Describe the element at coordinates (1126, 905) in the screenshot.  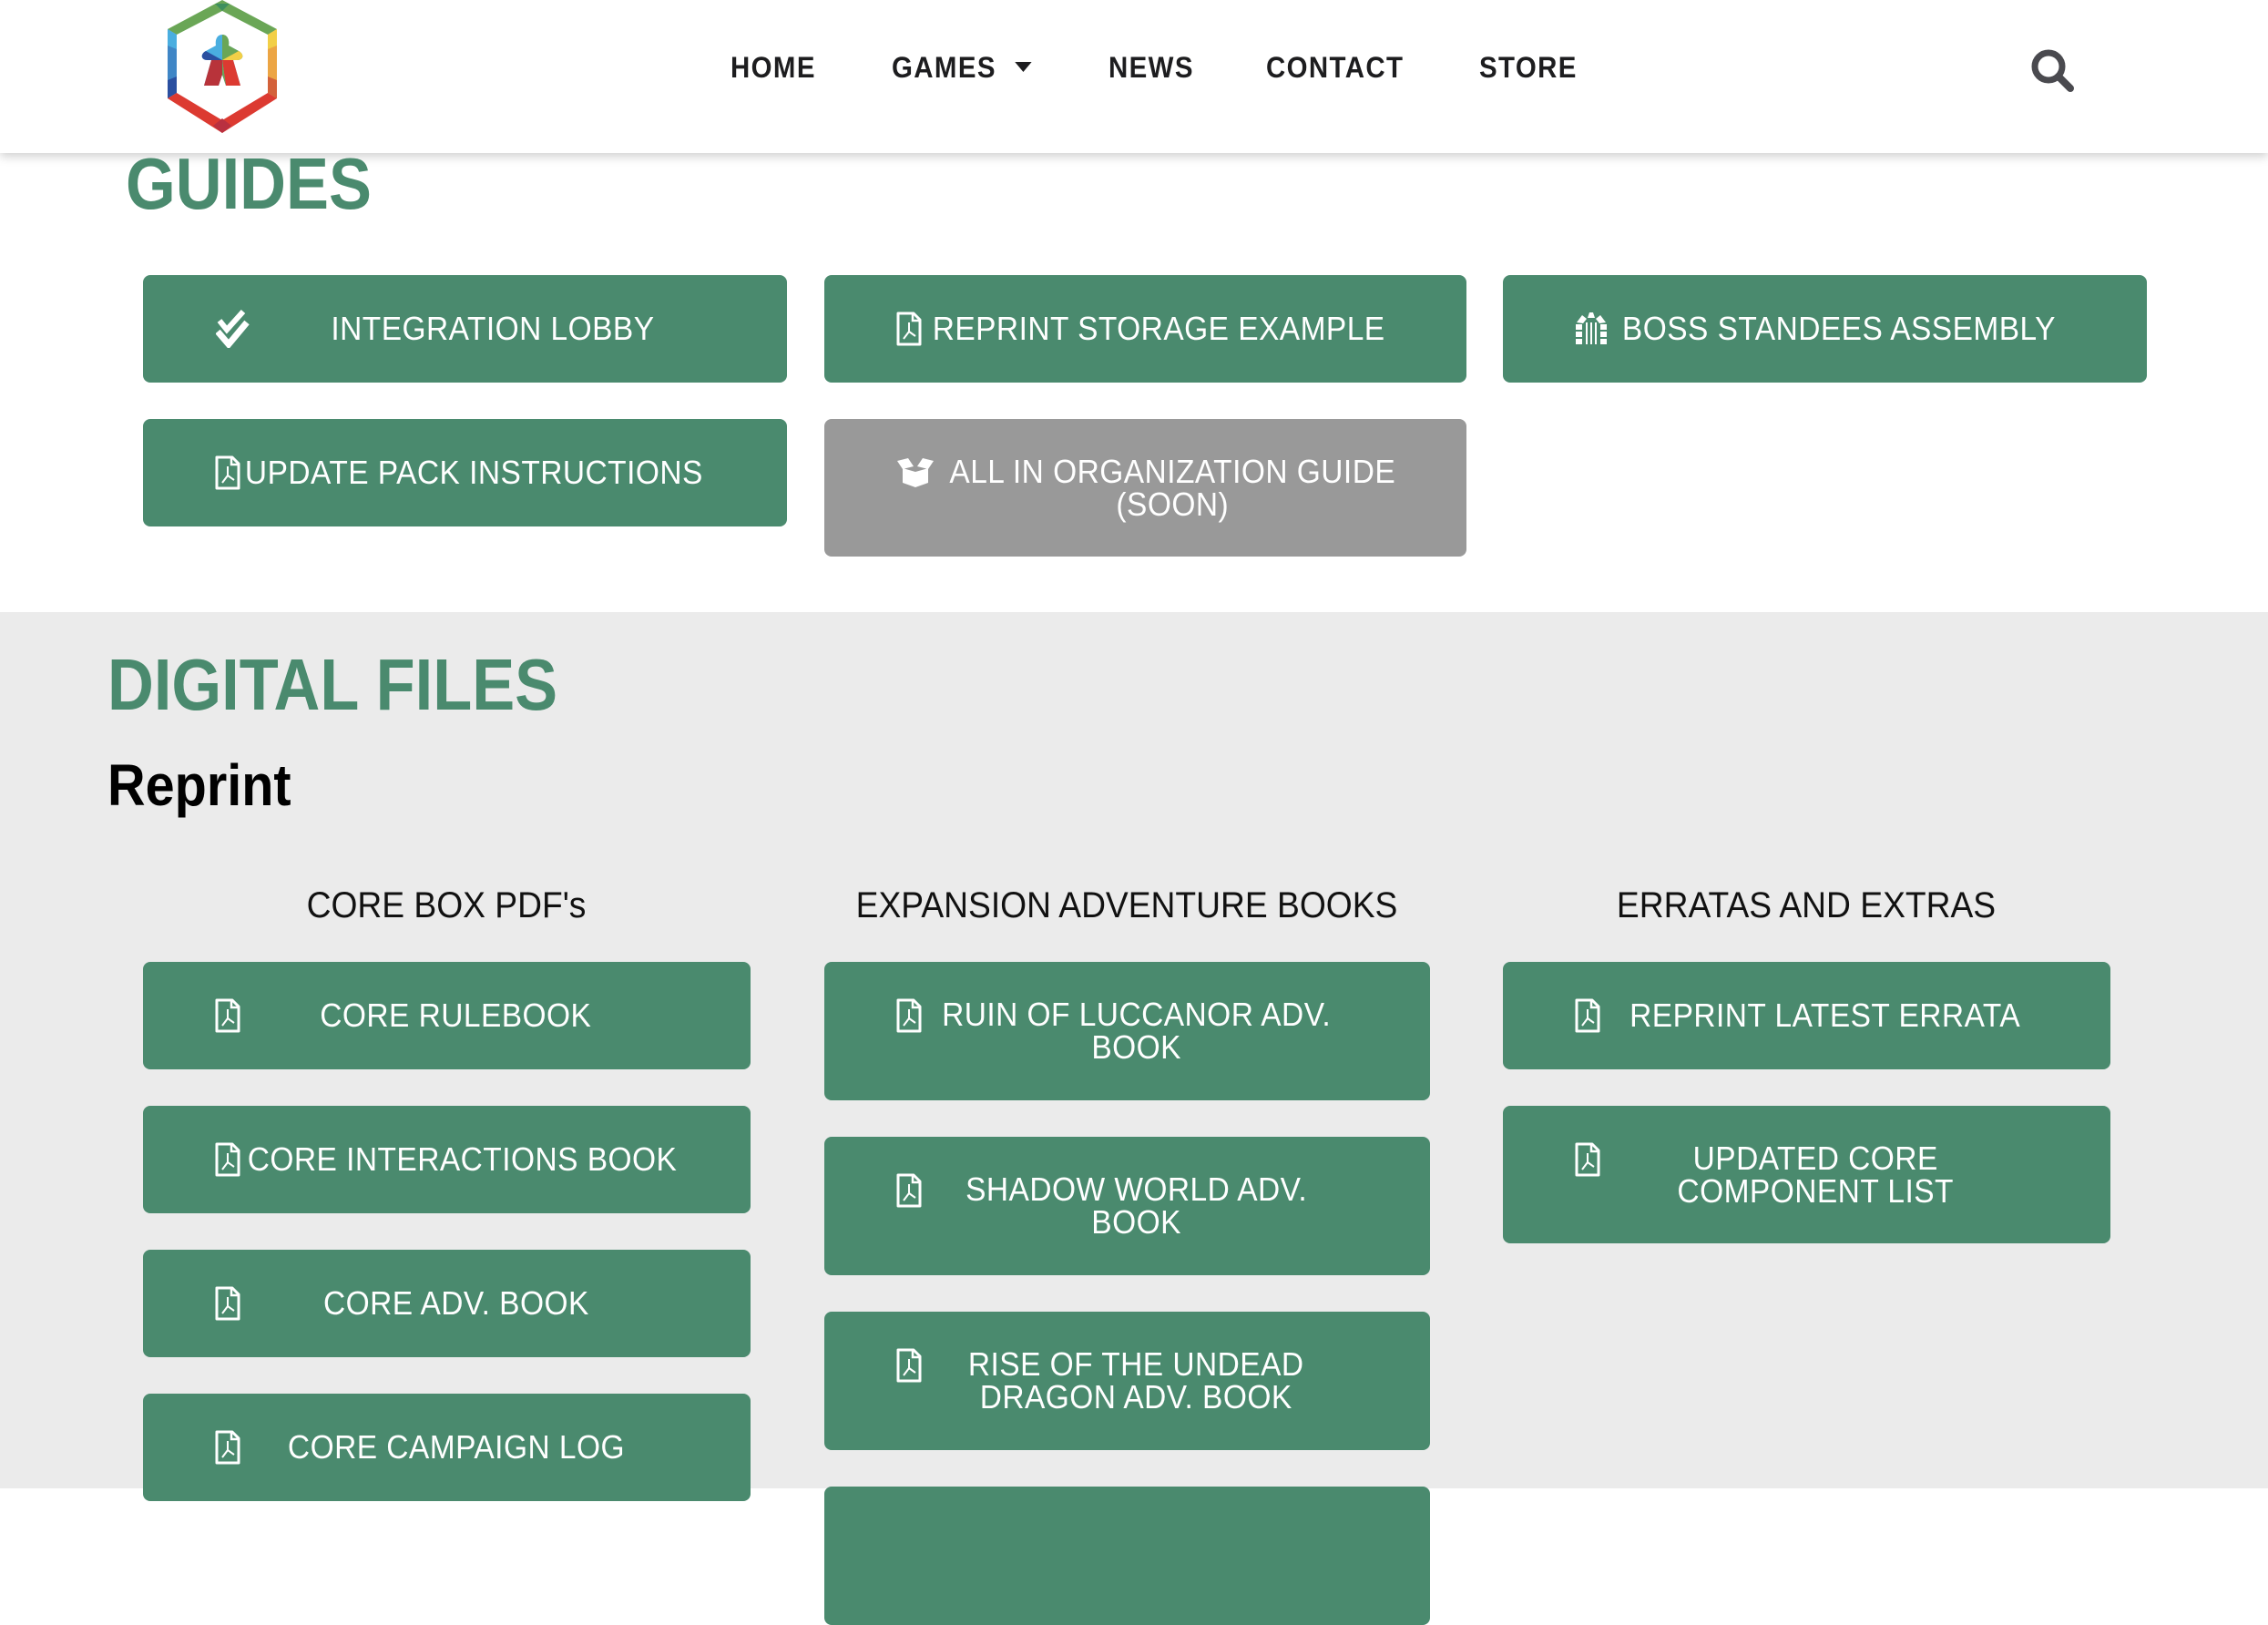
I see `column-heading-expansion: EXPANSION ADVENTURE BOOKS` at that location.